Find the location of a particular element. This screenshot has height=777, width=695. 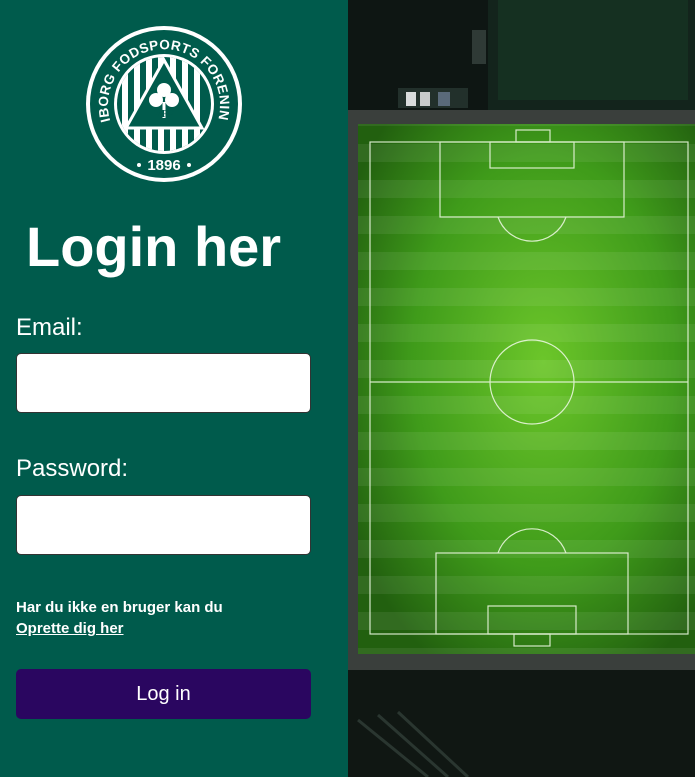

email-field is located at coordinates (163, 383).